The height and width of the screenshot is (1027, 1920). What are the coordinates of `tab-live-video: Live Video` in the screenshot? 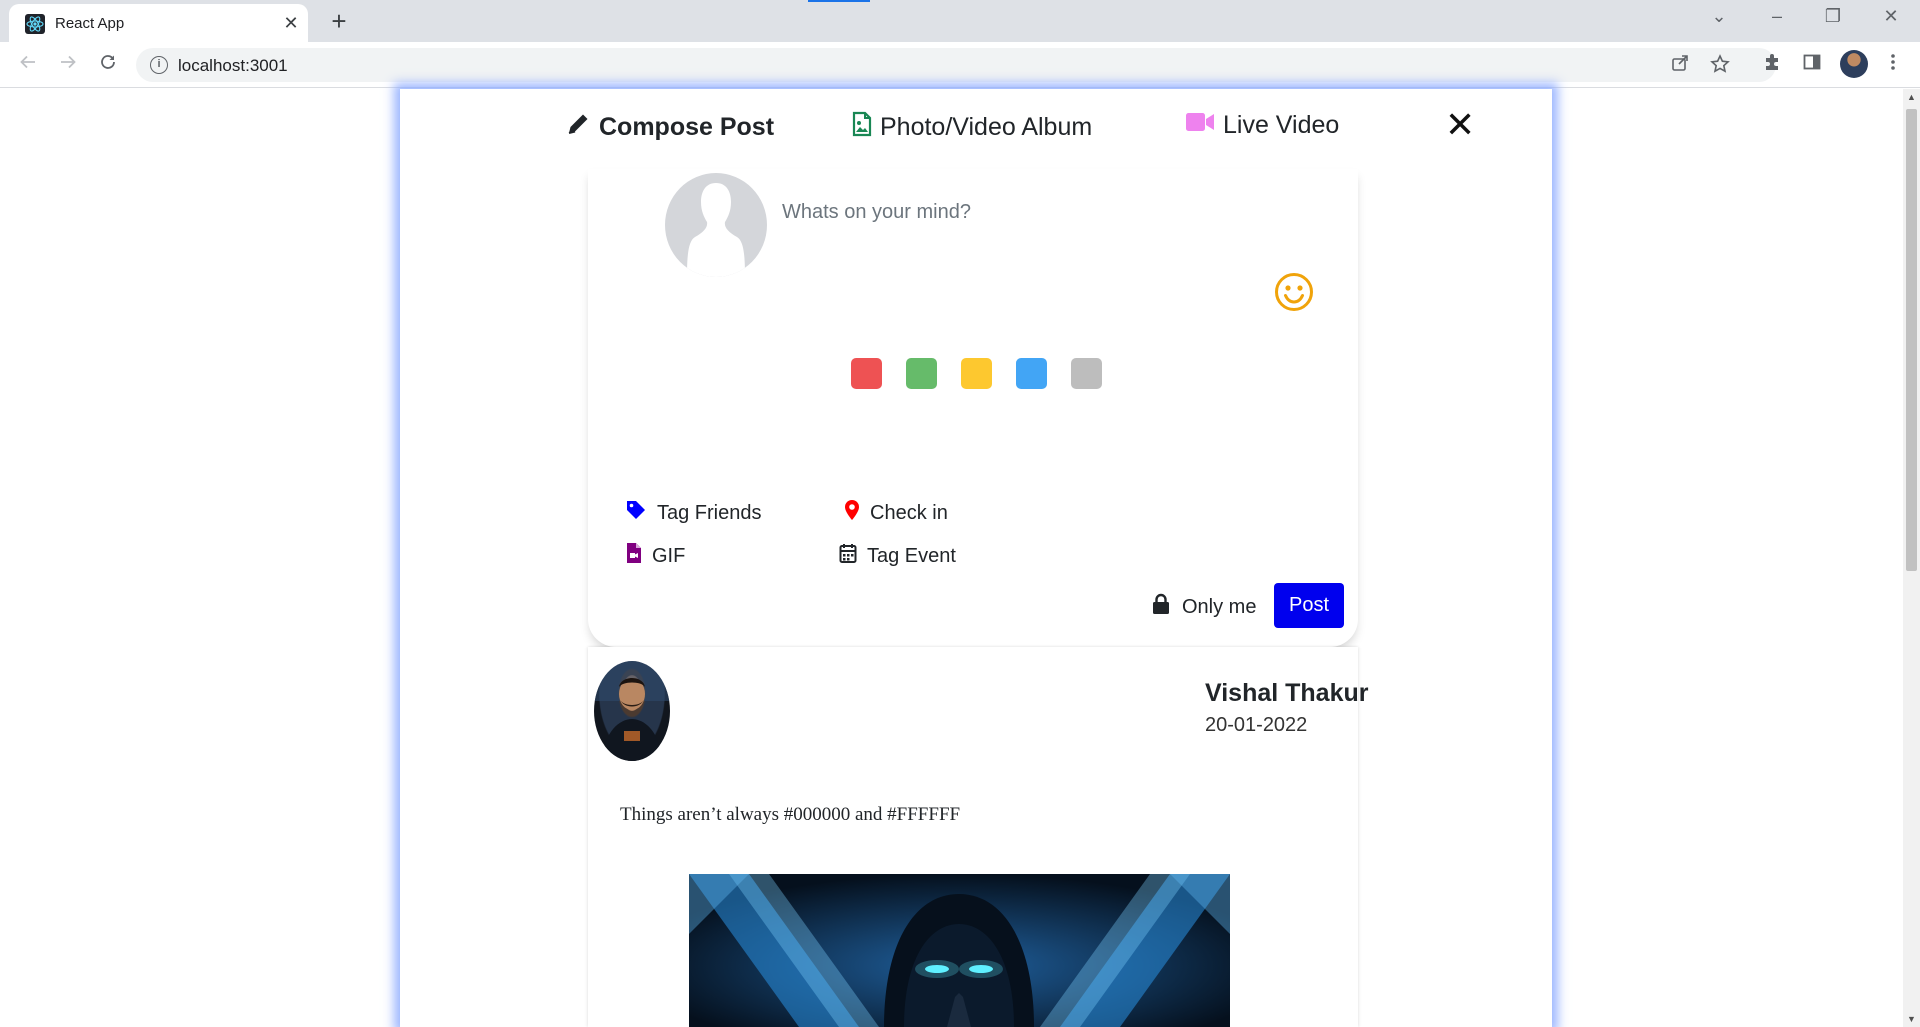 It's located at (1262, 125).